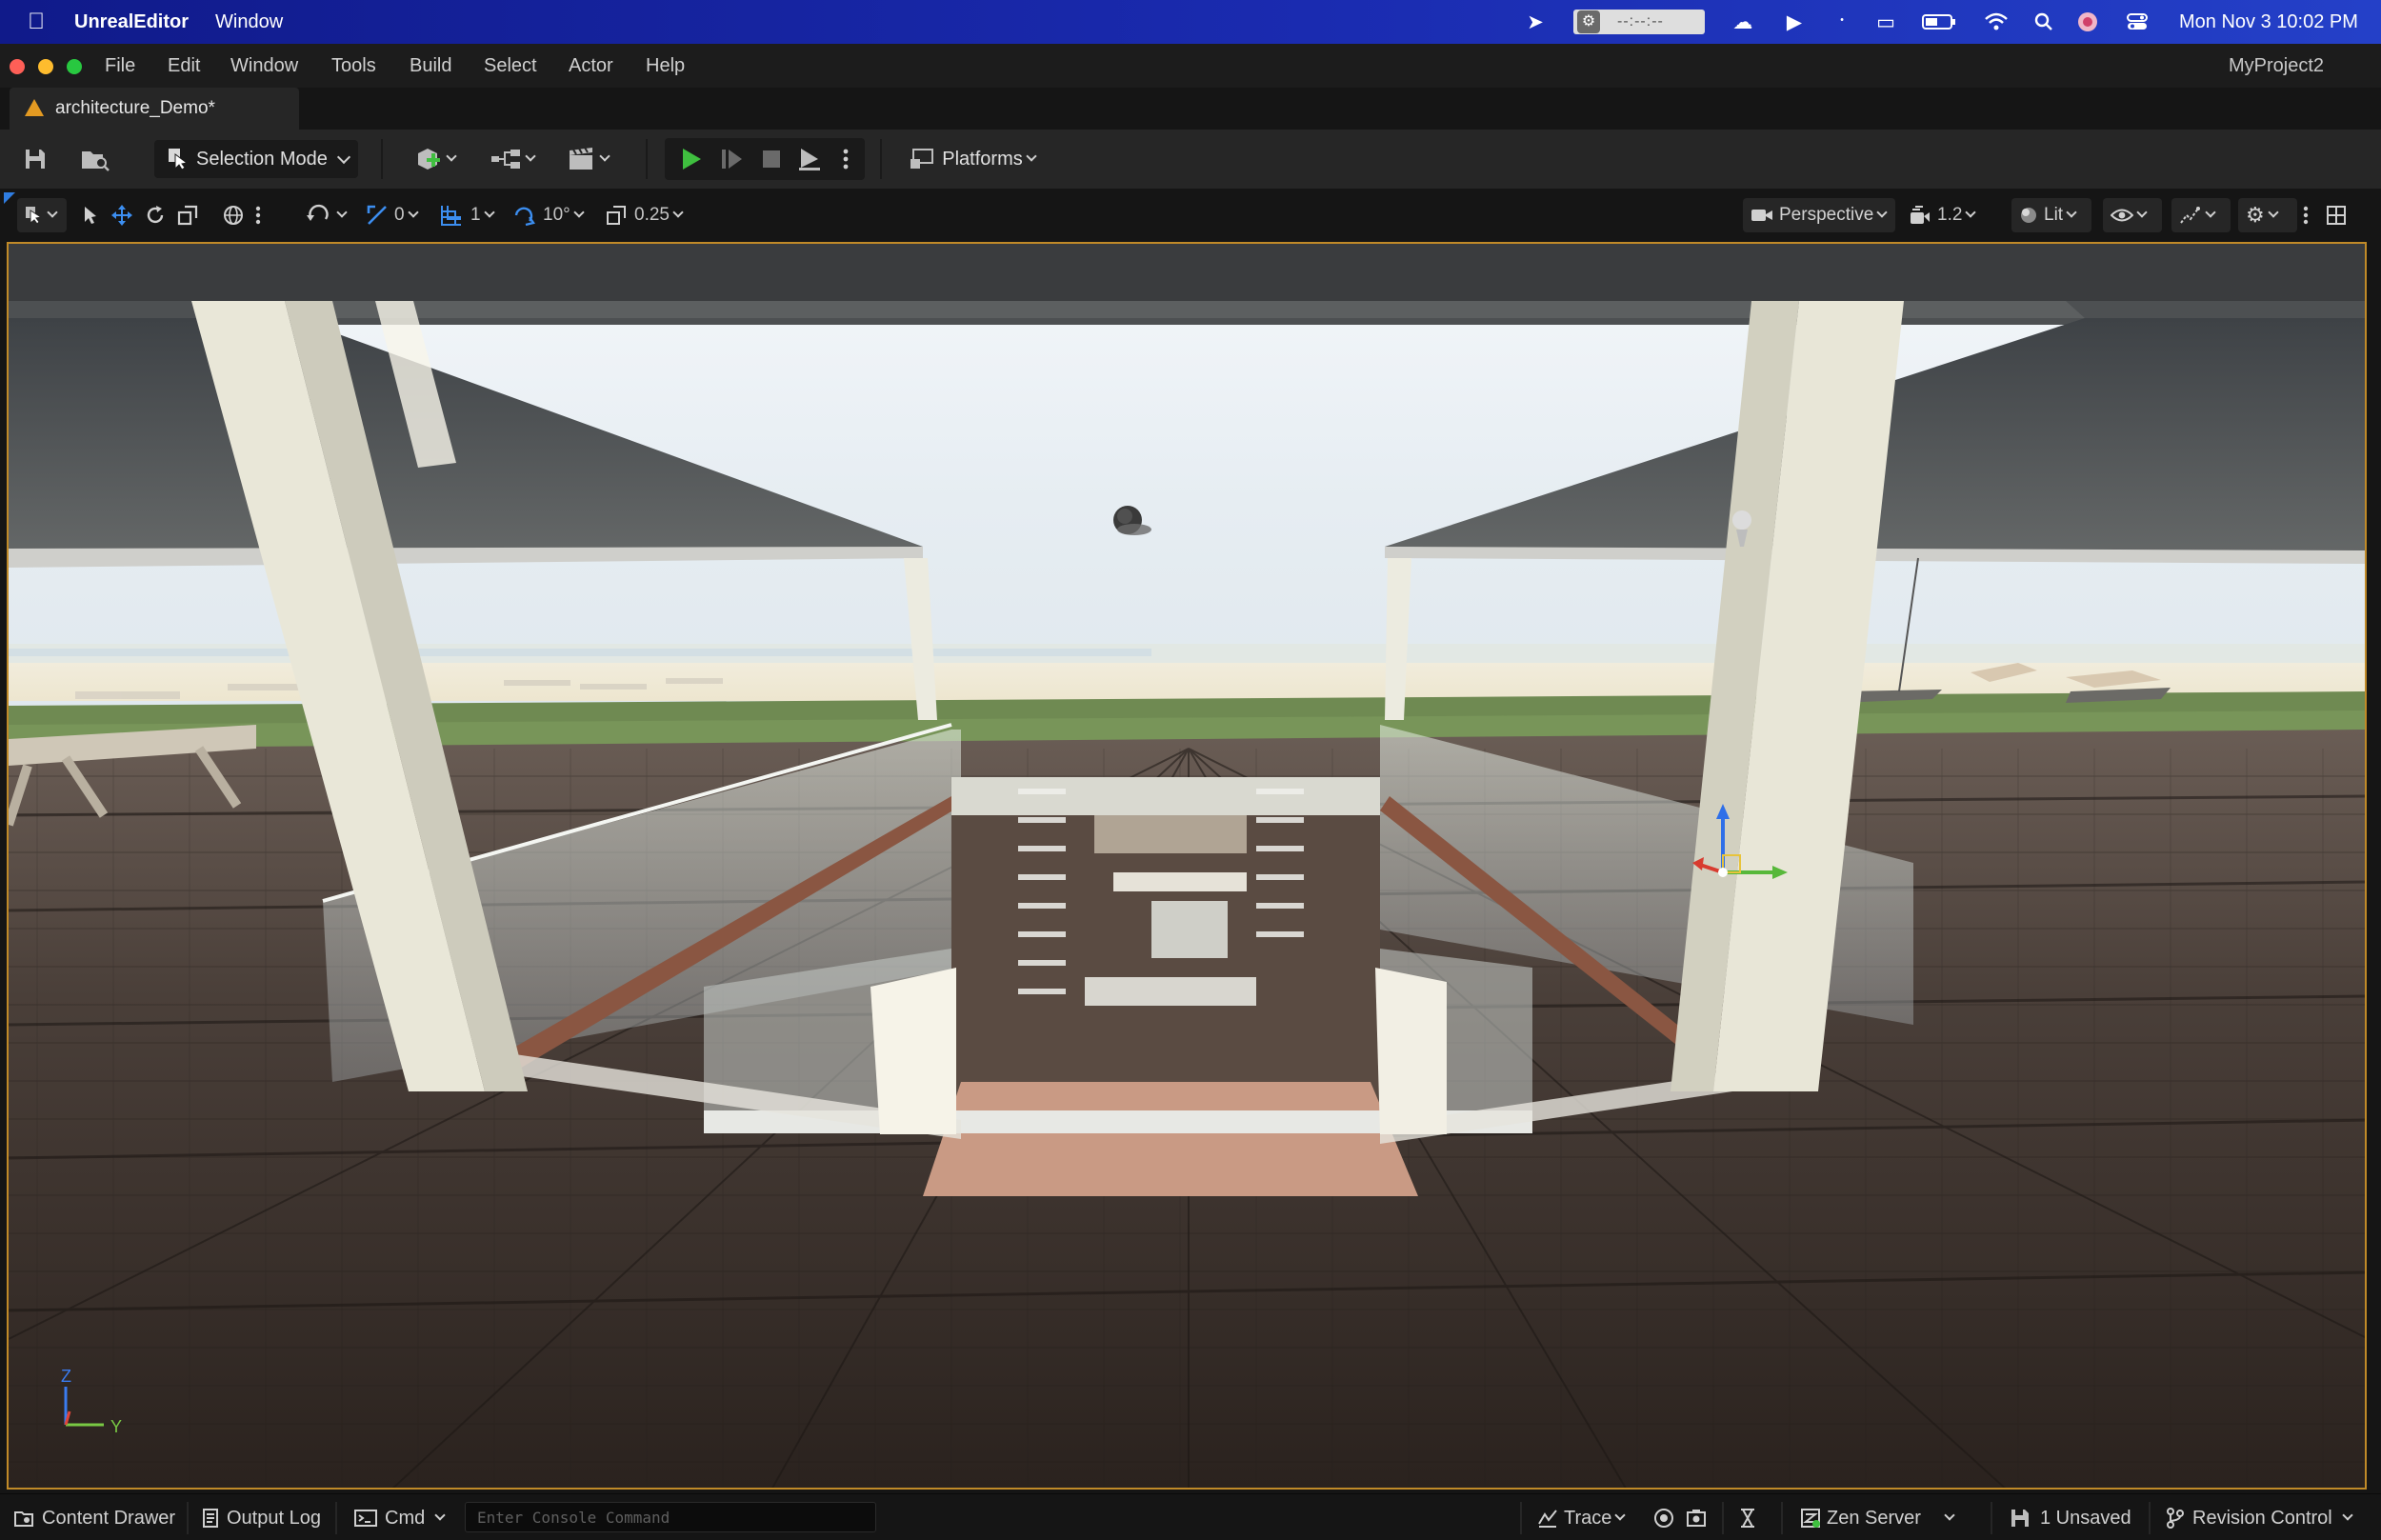  Describe the element at coordinates (1810, 1518) in the screenshot. I see `zen-server-icon` at that location.